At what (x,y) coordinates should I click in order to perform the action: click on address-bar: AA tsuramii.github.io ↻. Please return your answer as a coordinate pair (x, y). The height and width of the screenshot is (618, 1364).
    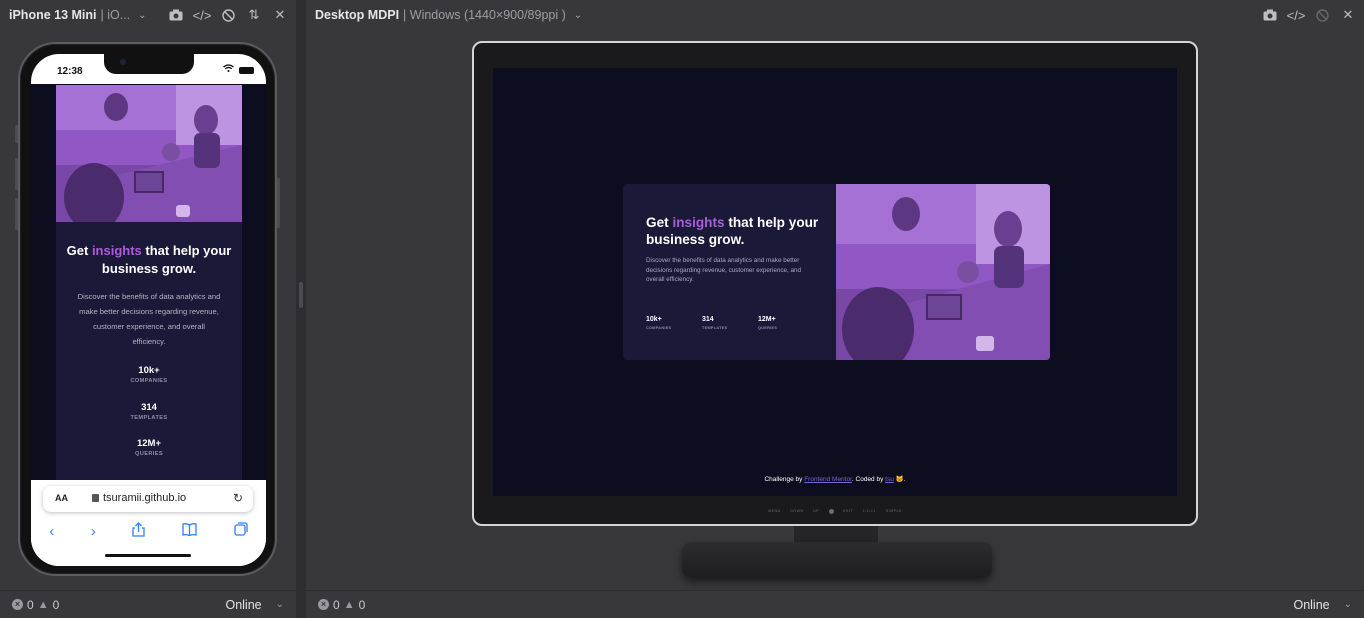
    Looking at the image, I should click on (148, 499).